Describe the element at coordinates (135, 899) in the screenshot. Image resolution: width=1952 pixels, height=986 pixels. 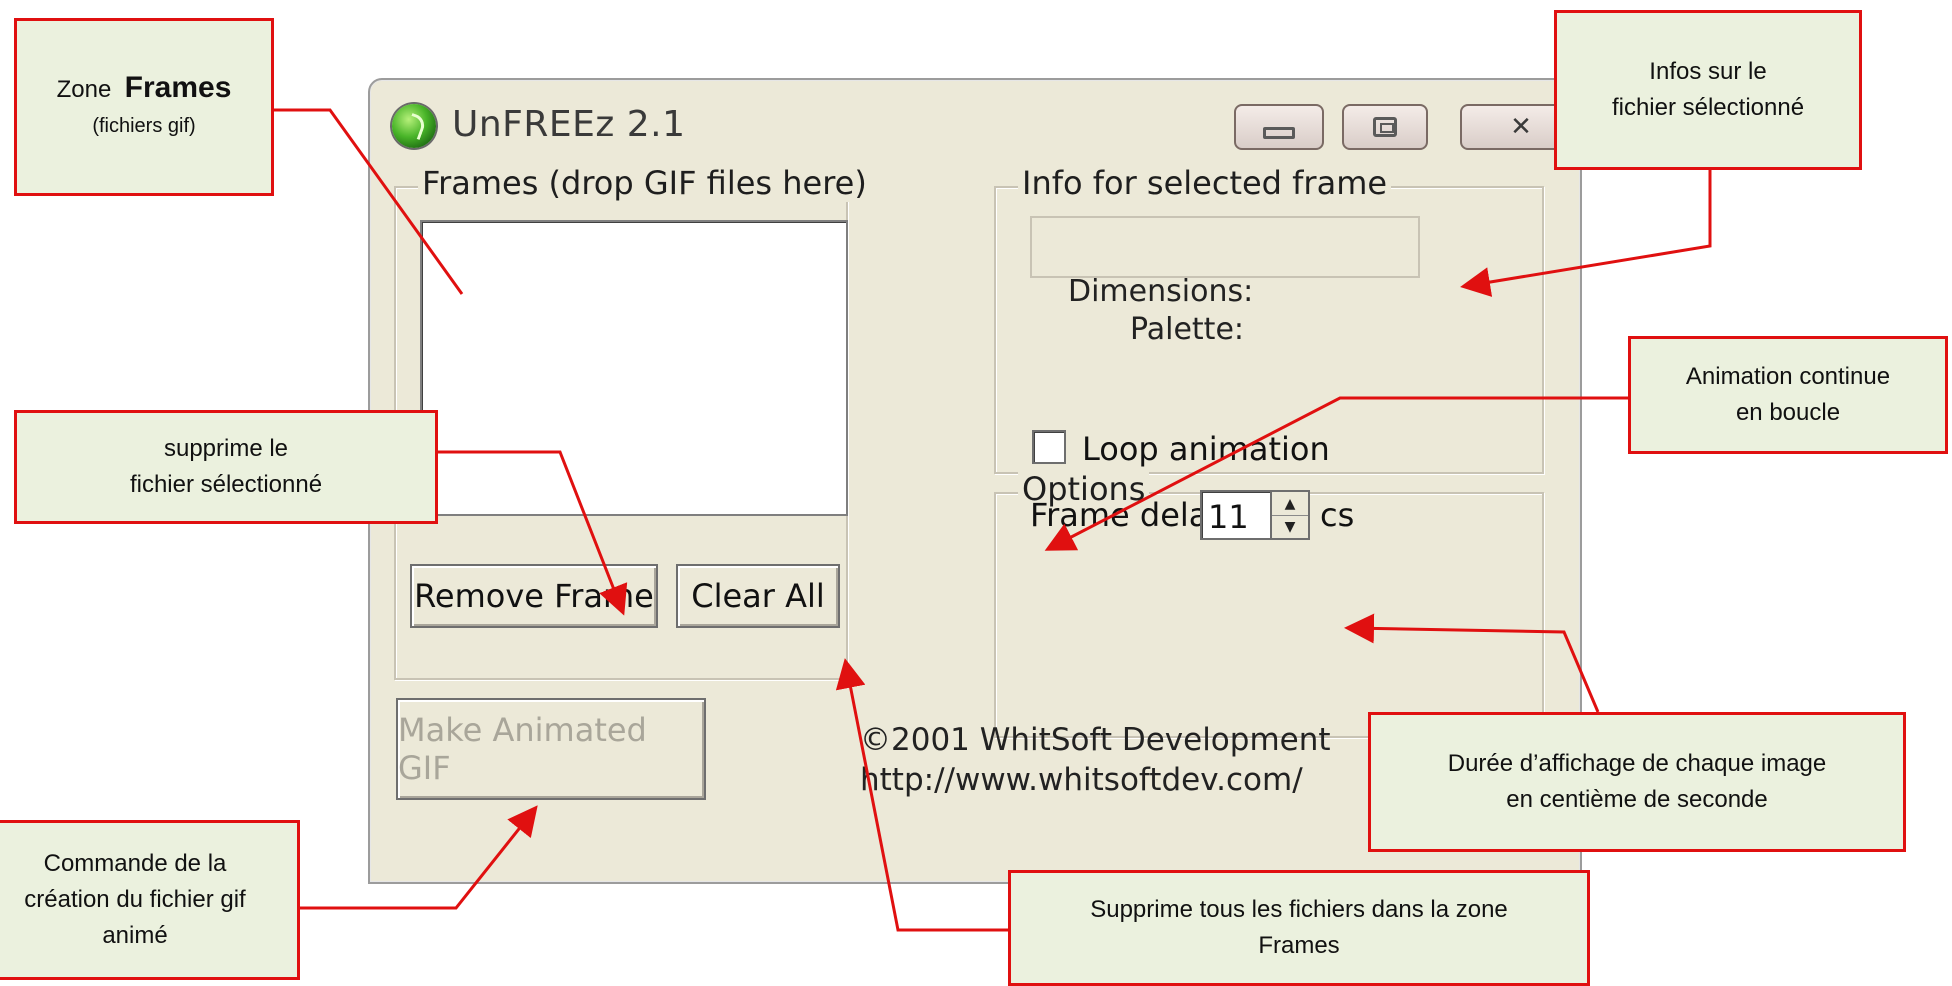
I see `callout-make-line2: création du fichier gif` at that location.